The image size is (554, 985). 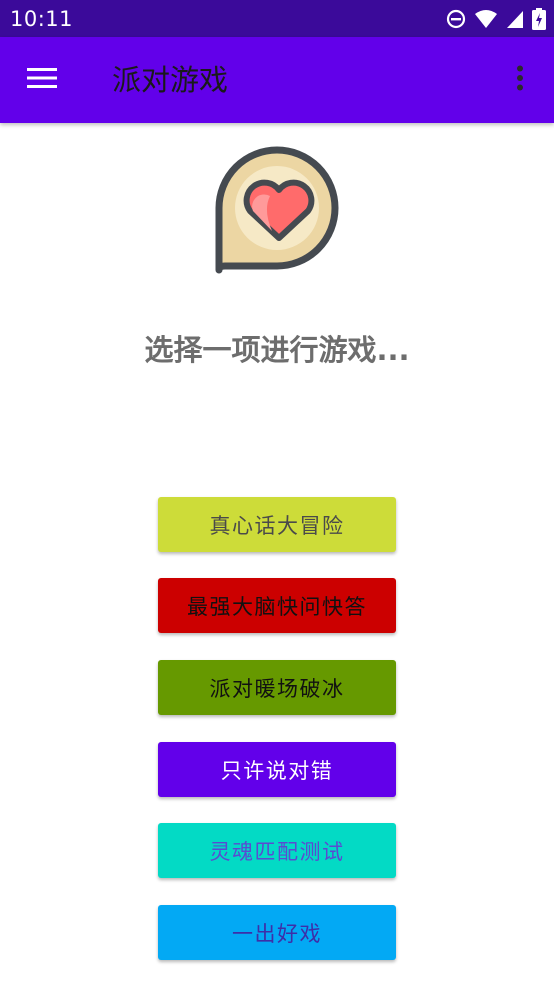 I want to click on game-button-label: 灵魂匹配测试, so click(x=277, y=851).